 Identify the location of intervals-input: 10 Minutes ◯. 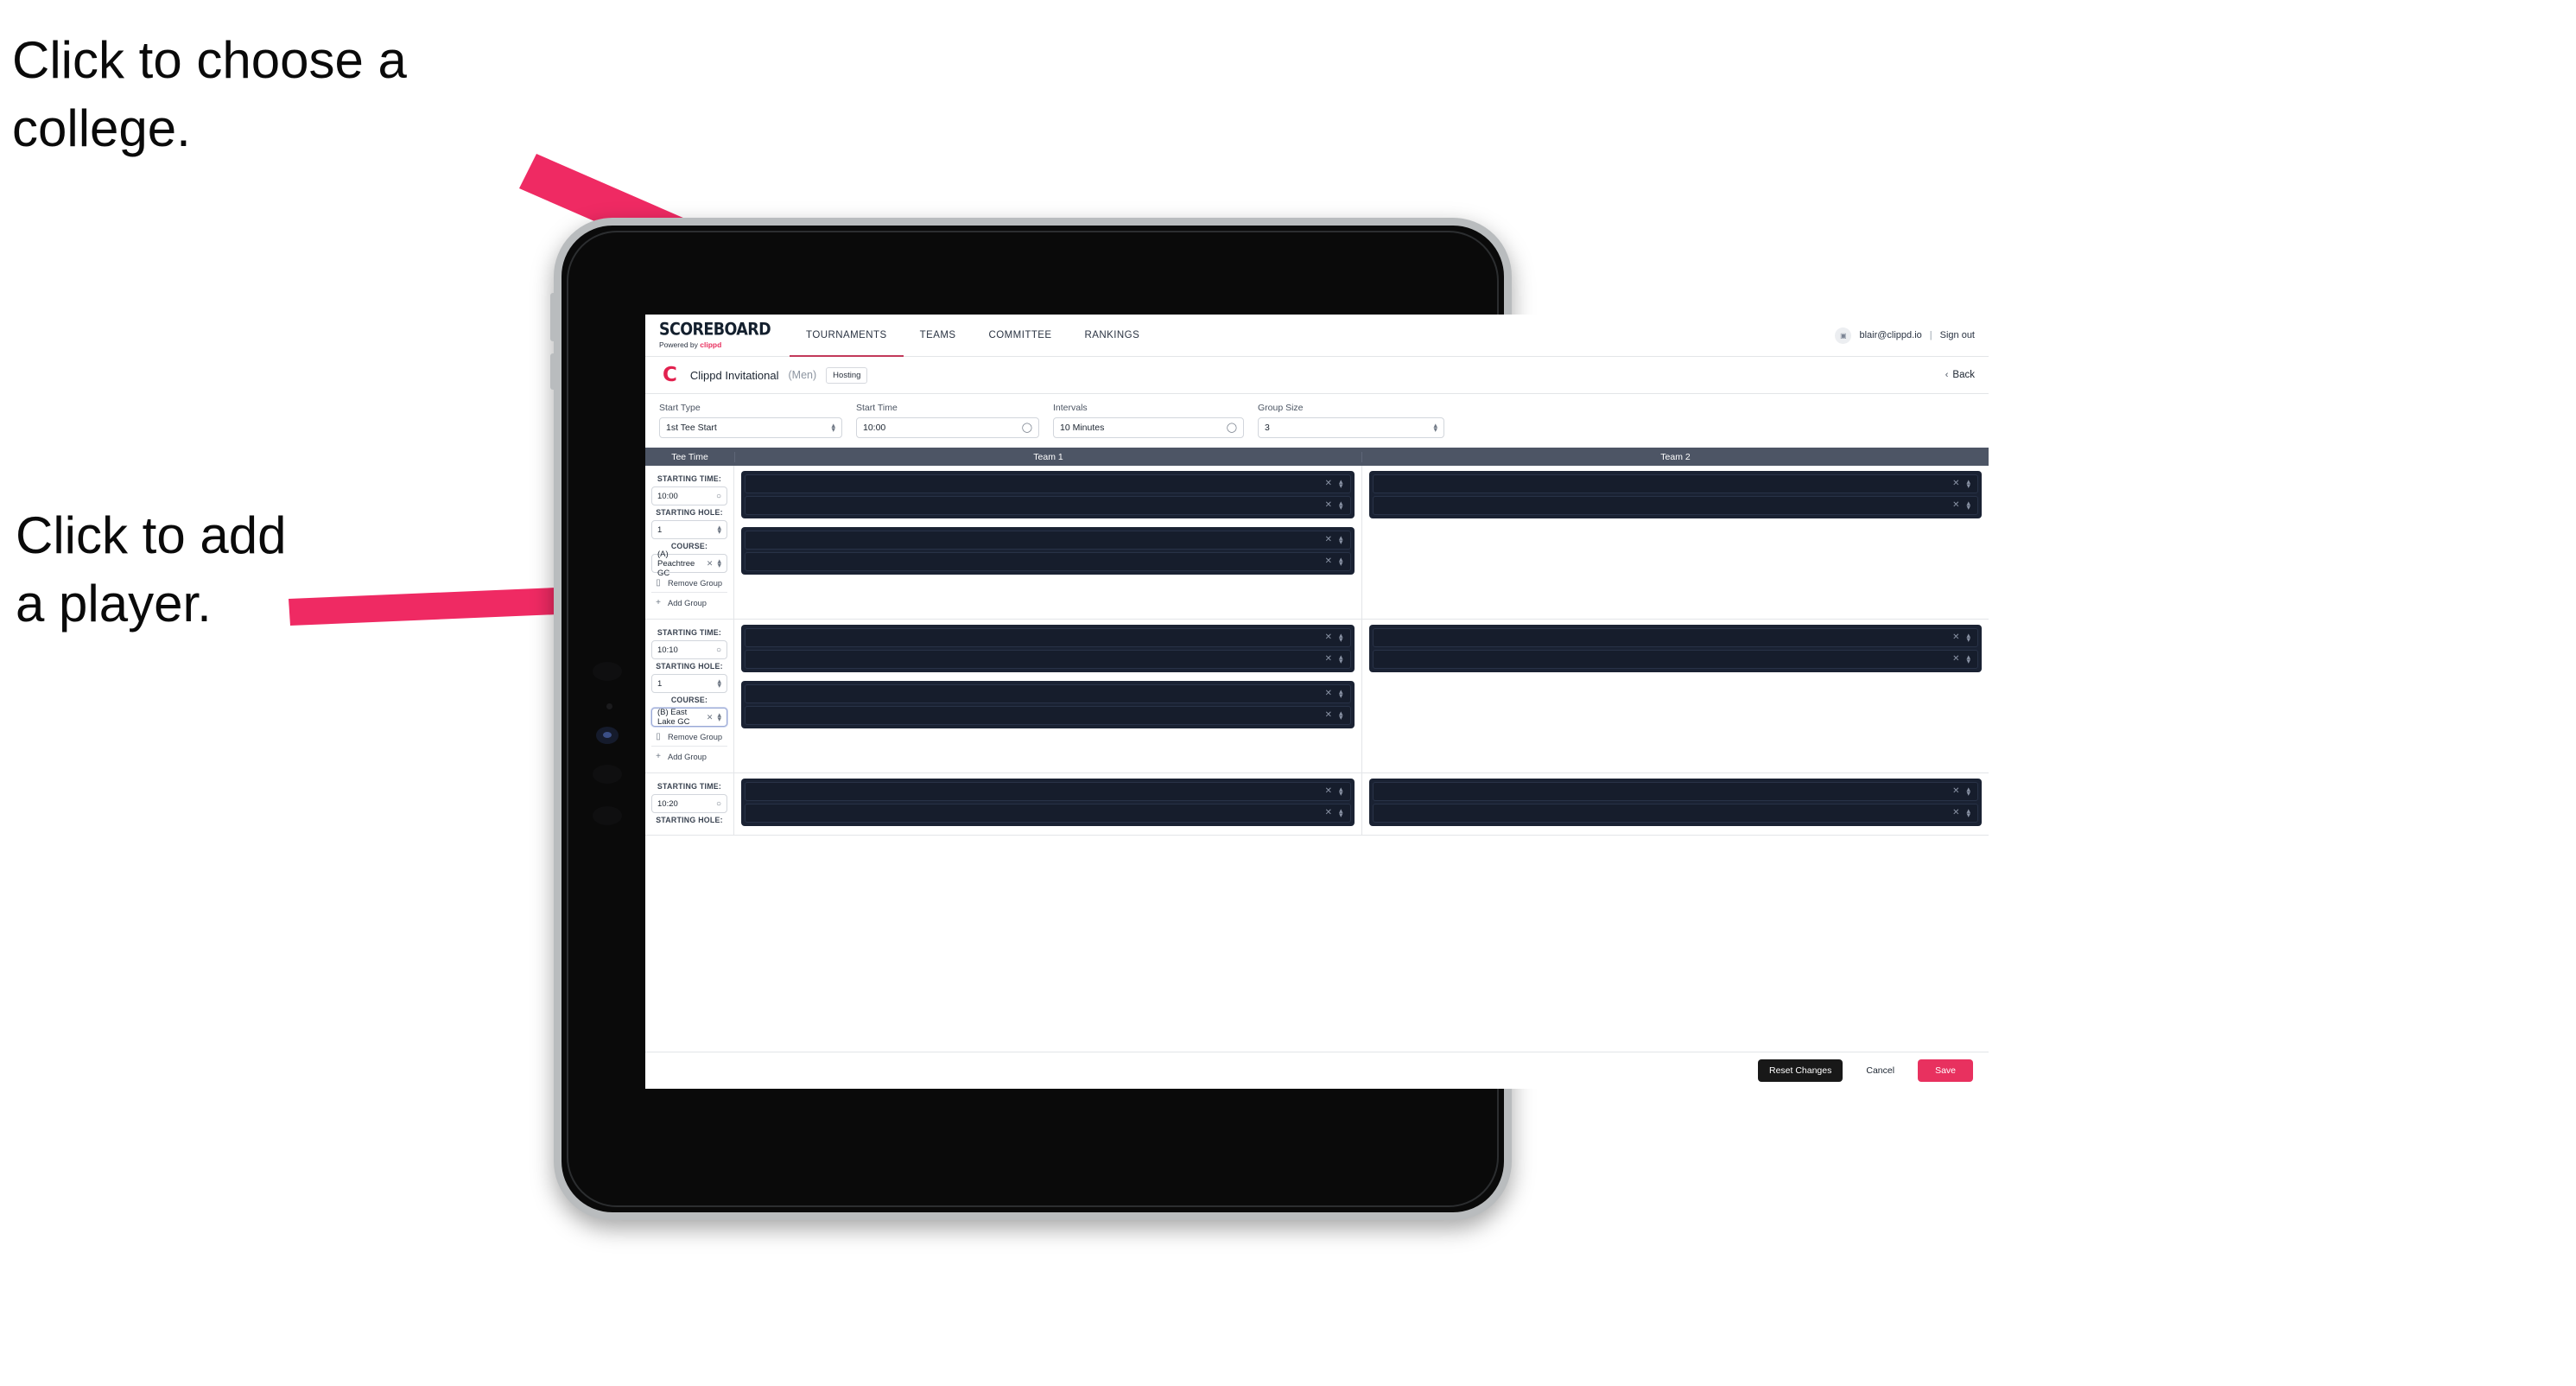
(1148, 427).